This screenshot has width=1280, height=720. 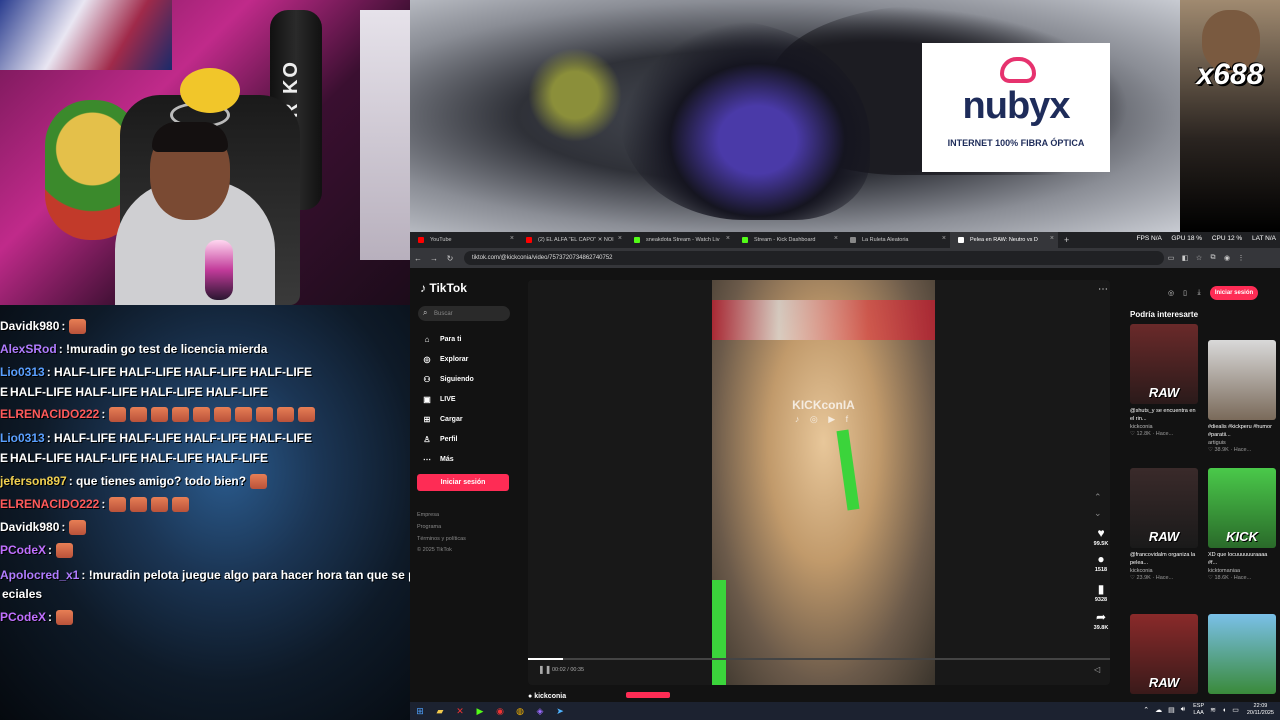 What do you see at coordinates (1101, 536) in the screenshot?
I see `action-button: ♥ 99.5K` at bounding box center [1101, 536].